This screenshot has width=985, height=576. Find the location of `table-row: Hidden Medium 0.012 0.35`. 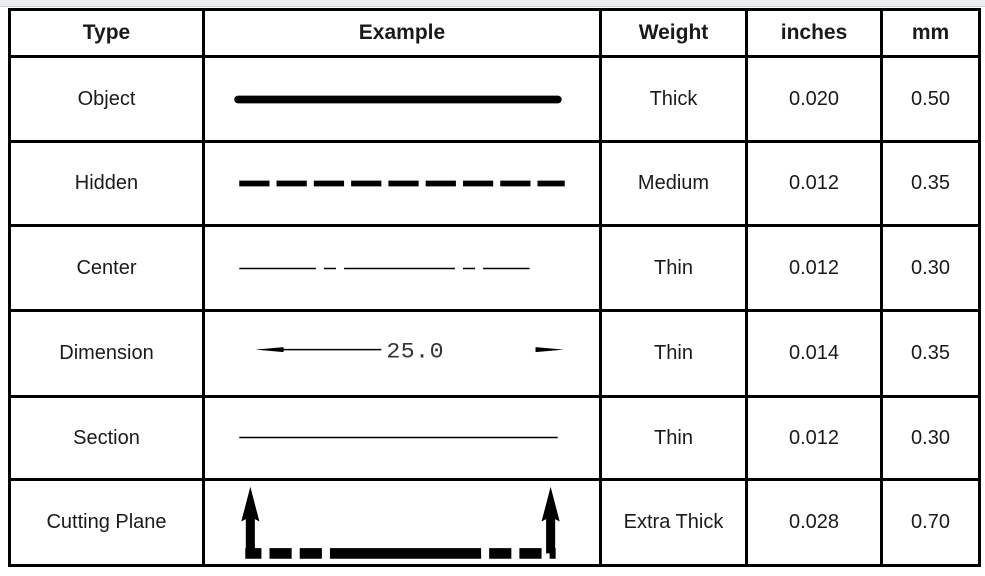

table-row: Hidden Medium 0.012 0.35 is located at coordinates (494, 183).